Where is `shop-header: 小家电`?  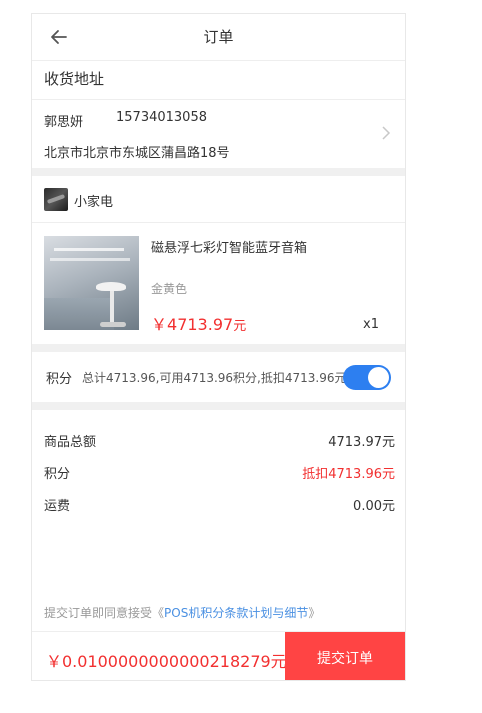
shop-header: 小家电 is located at coordinates (218, 200).